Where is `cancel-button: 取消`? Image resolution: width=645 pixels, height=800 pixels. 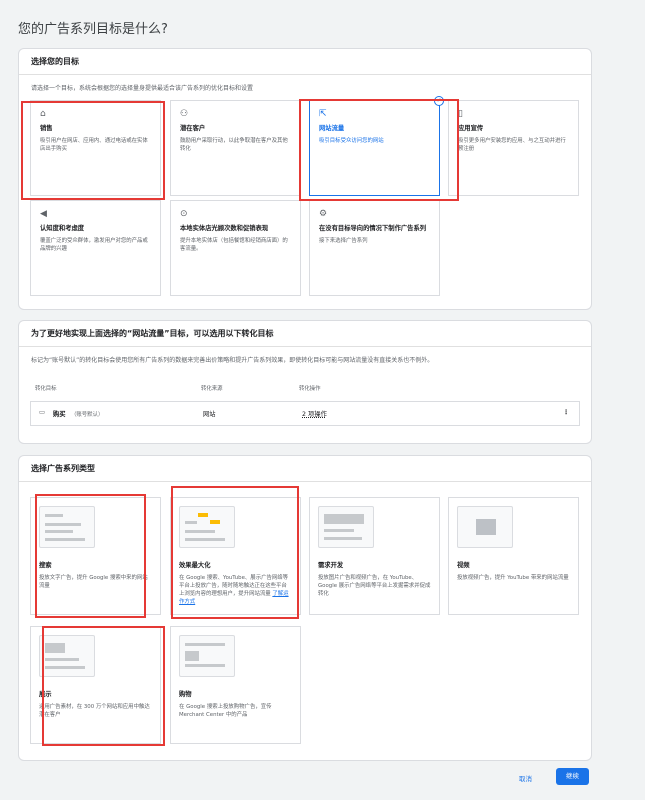
cancel-button: 取消 is located at coordinates (525, 778).